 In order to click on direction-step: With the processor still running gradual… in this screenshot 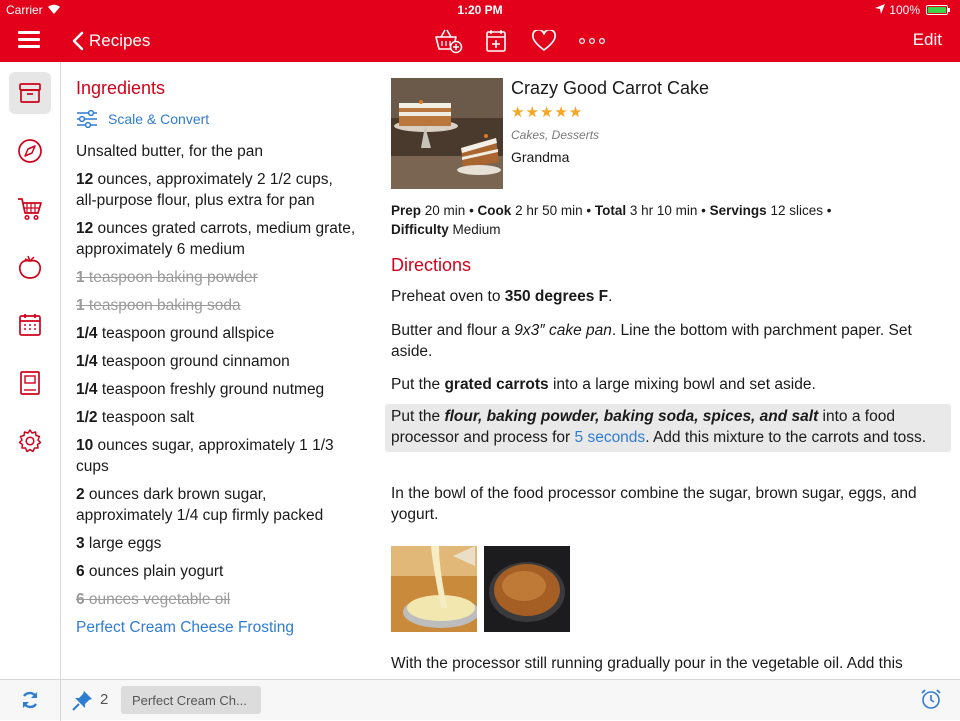, I will do `click(647, 663)`.